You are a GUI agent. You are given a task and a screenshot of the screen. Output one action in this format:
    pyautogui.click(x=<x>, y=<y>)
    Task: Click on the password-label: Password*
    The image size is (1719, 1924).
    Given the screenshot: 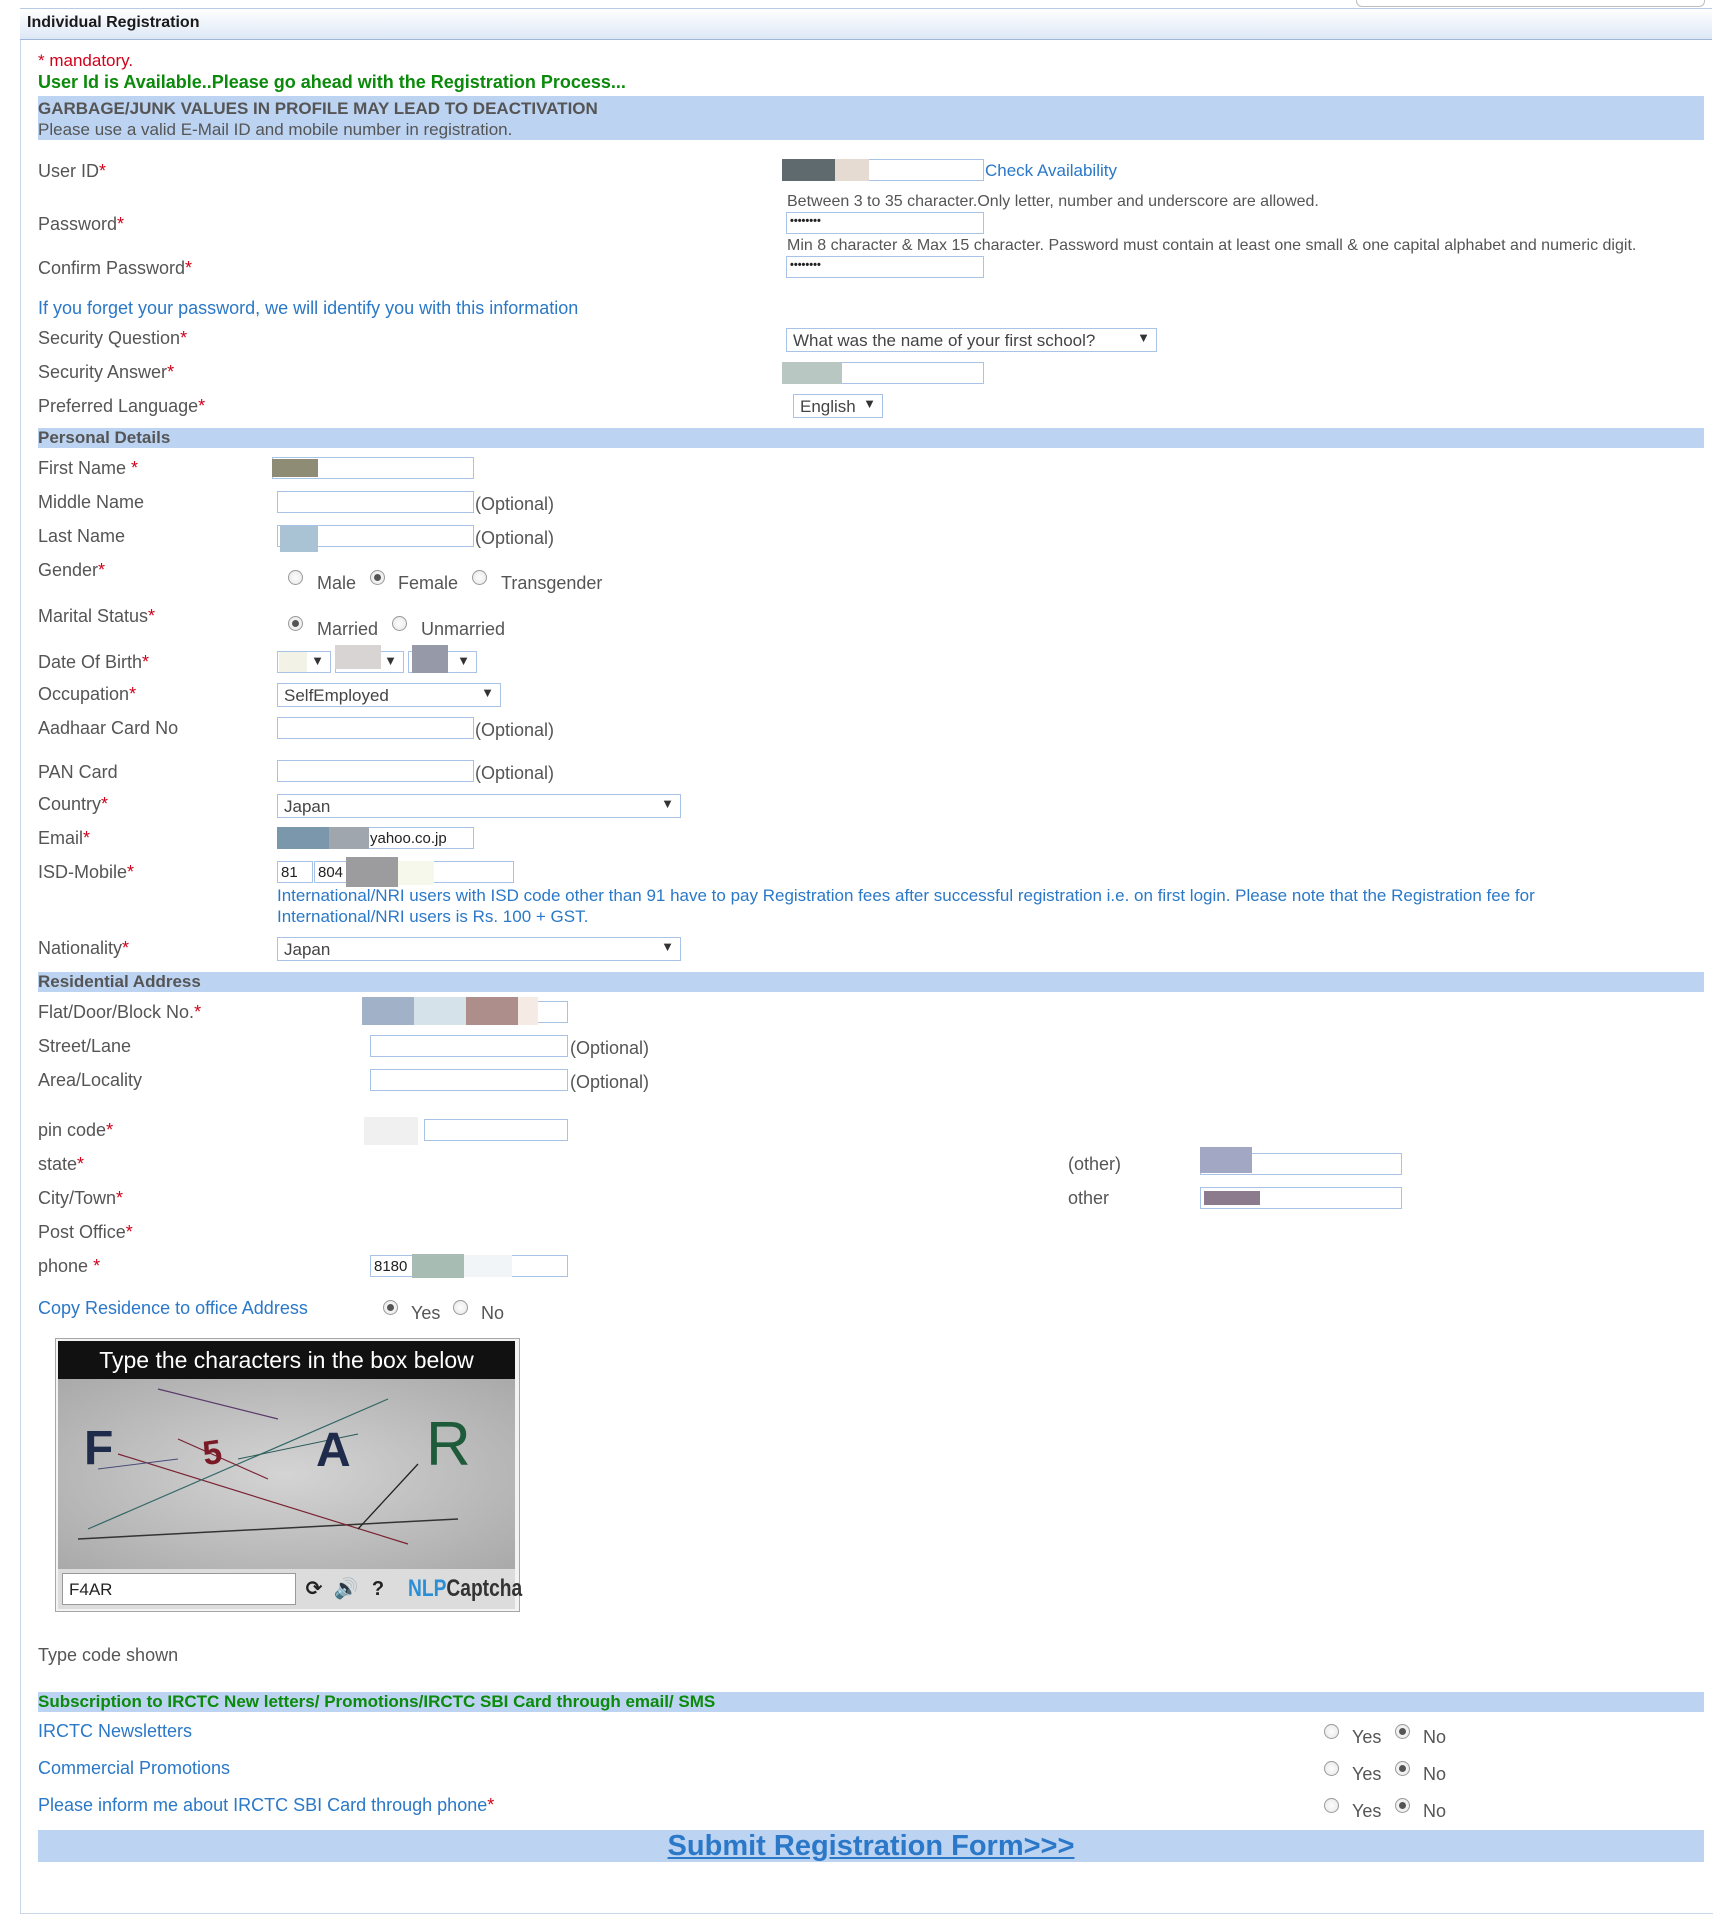 What is the action you would take?
    pyautogui.click(x=81, y=224)
    